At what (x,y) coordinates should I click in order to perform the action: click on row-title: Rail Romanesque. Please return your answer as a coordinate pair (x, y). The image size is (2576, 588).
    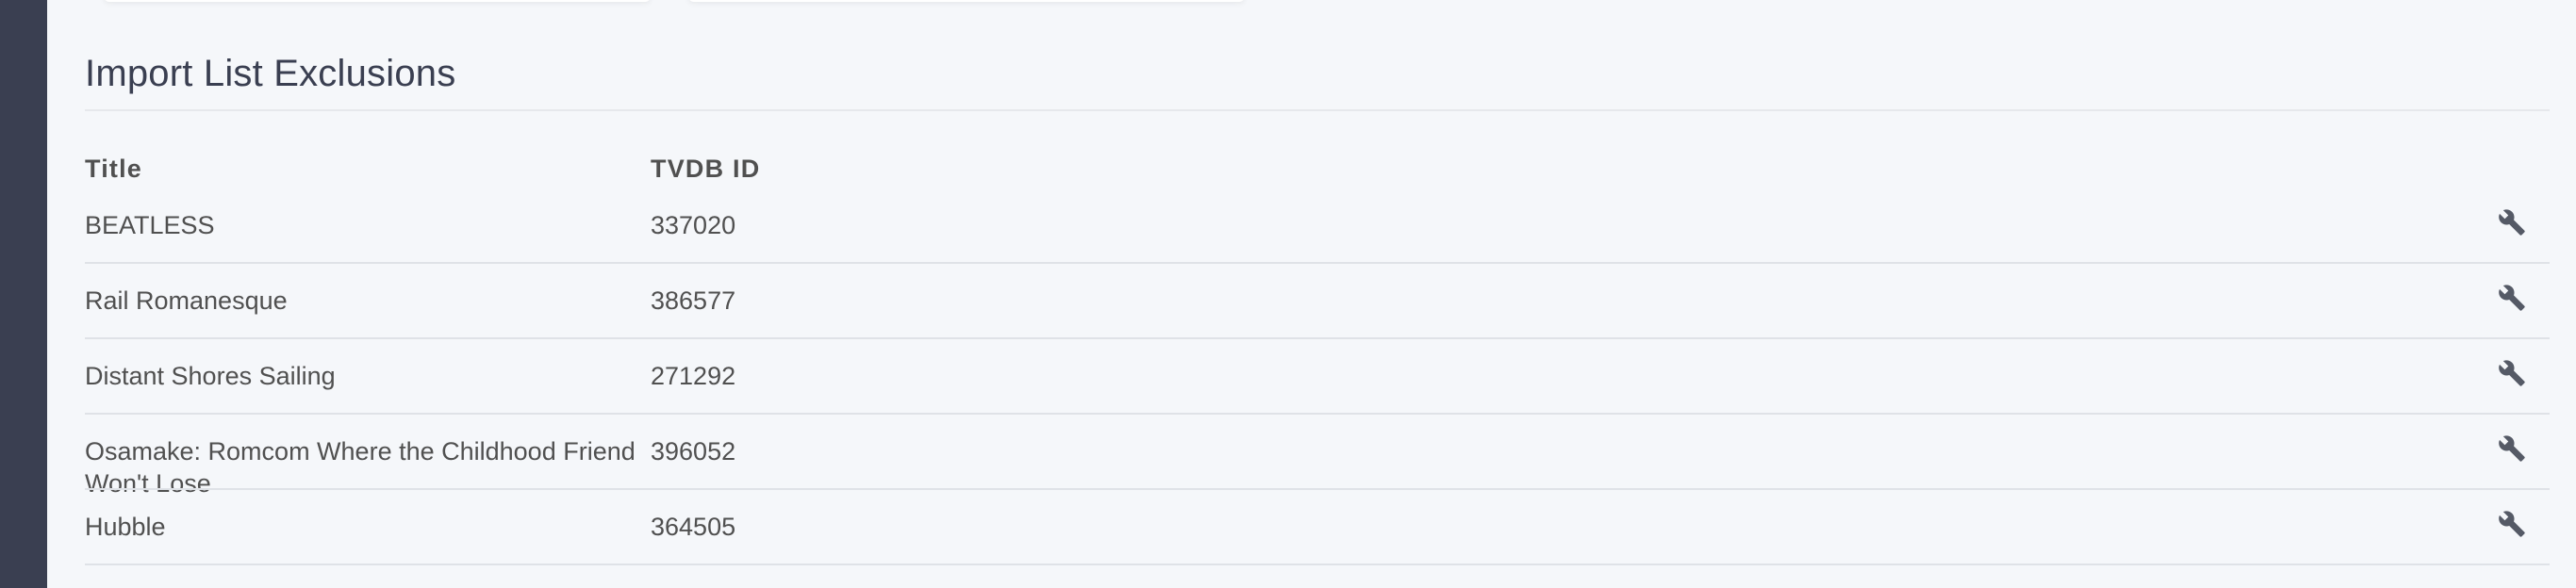
    Looking at the image, I should click on (186, 300).